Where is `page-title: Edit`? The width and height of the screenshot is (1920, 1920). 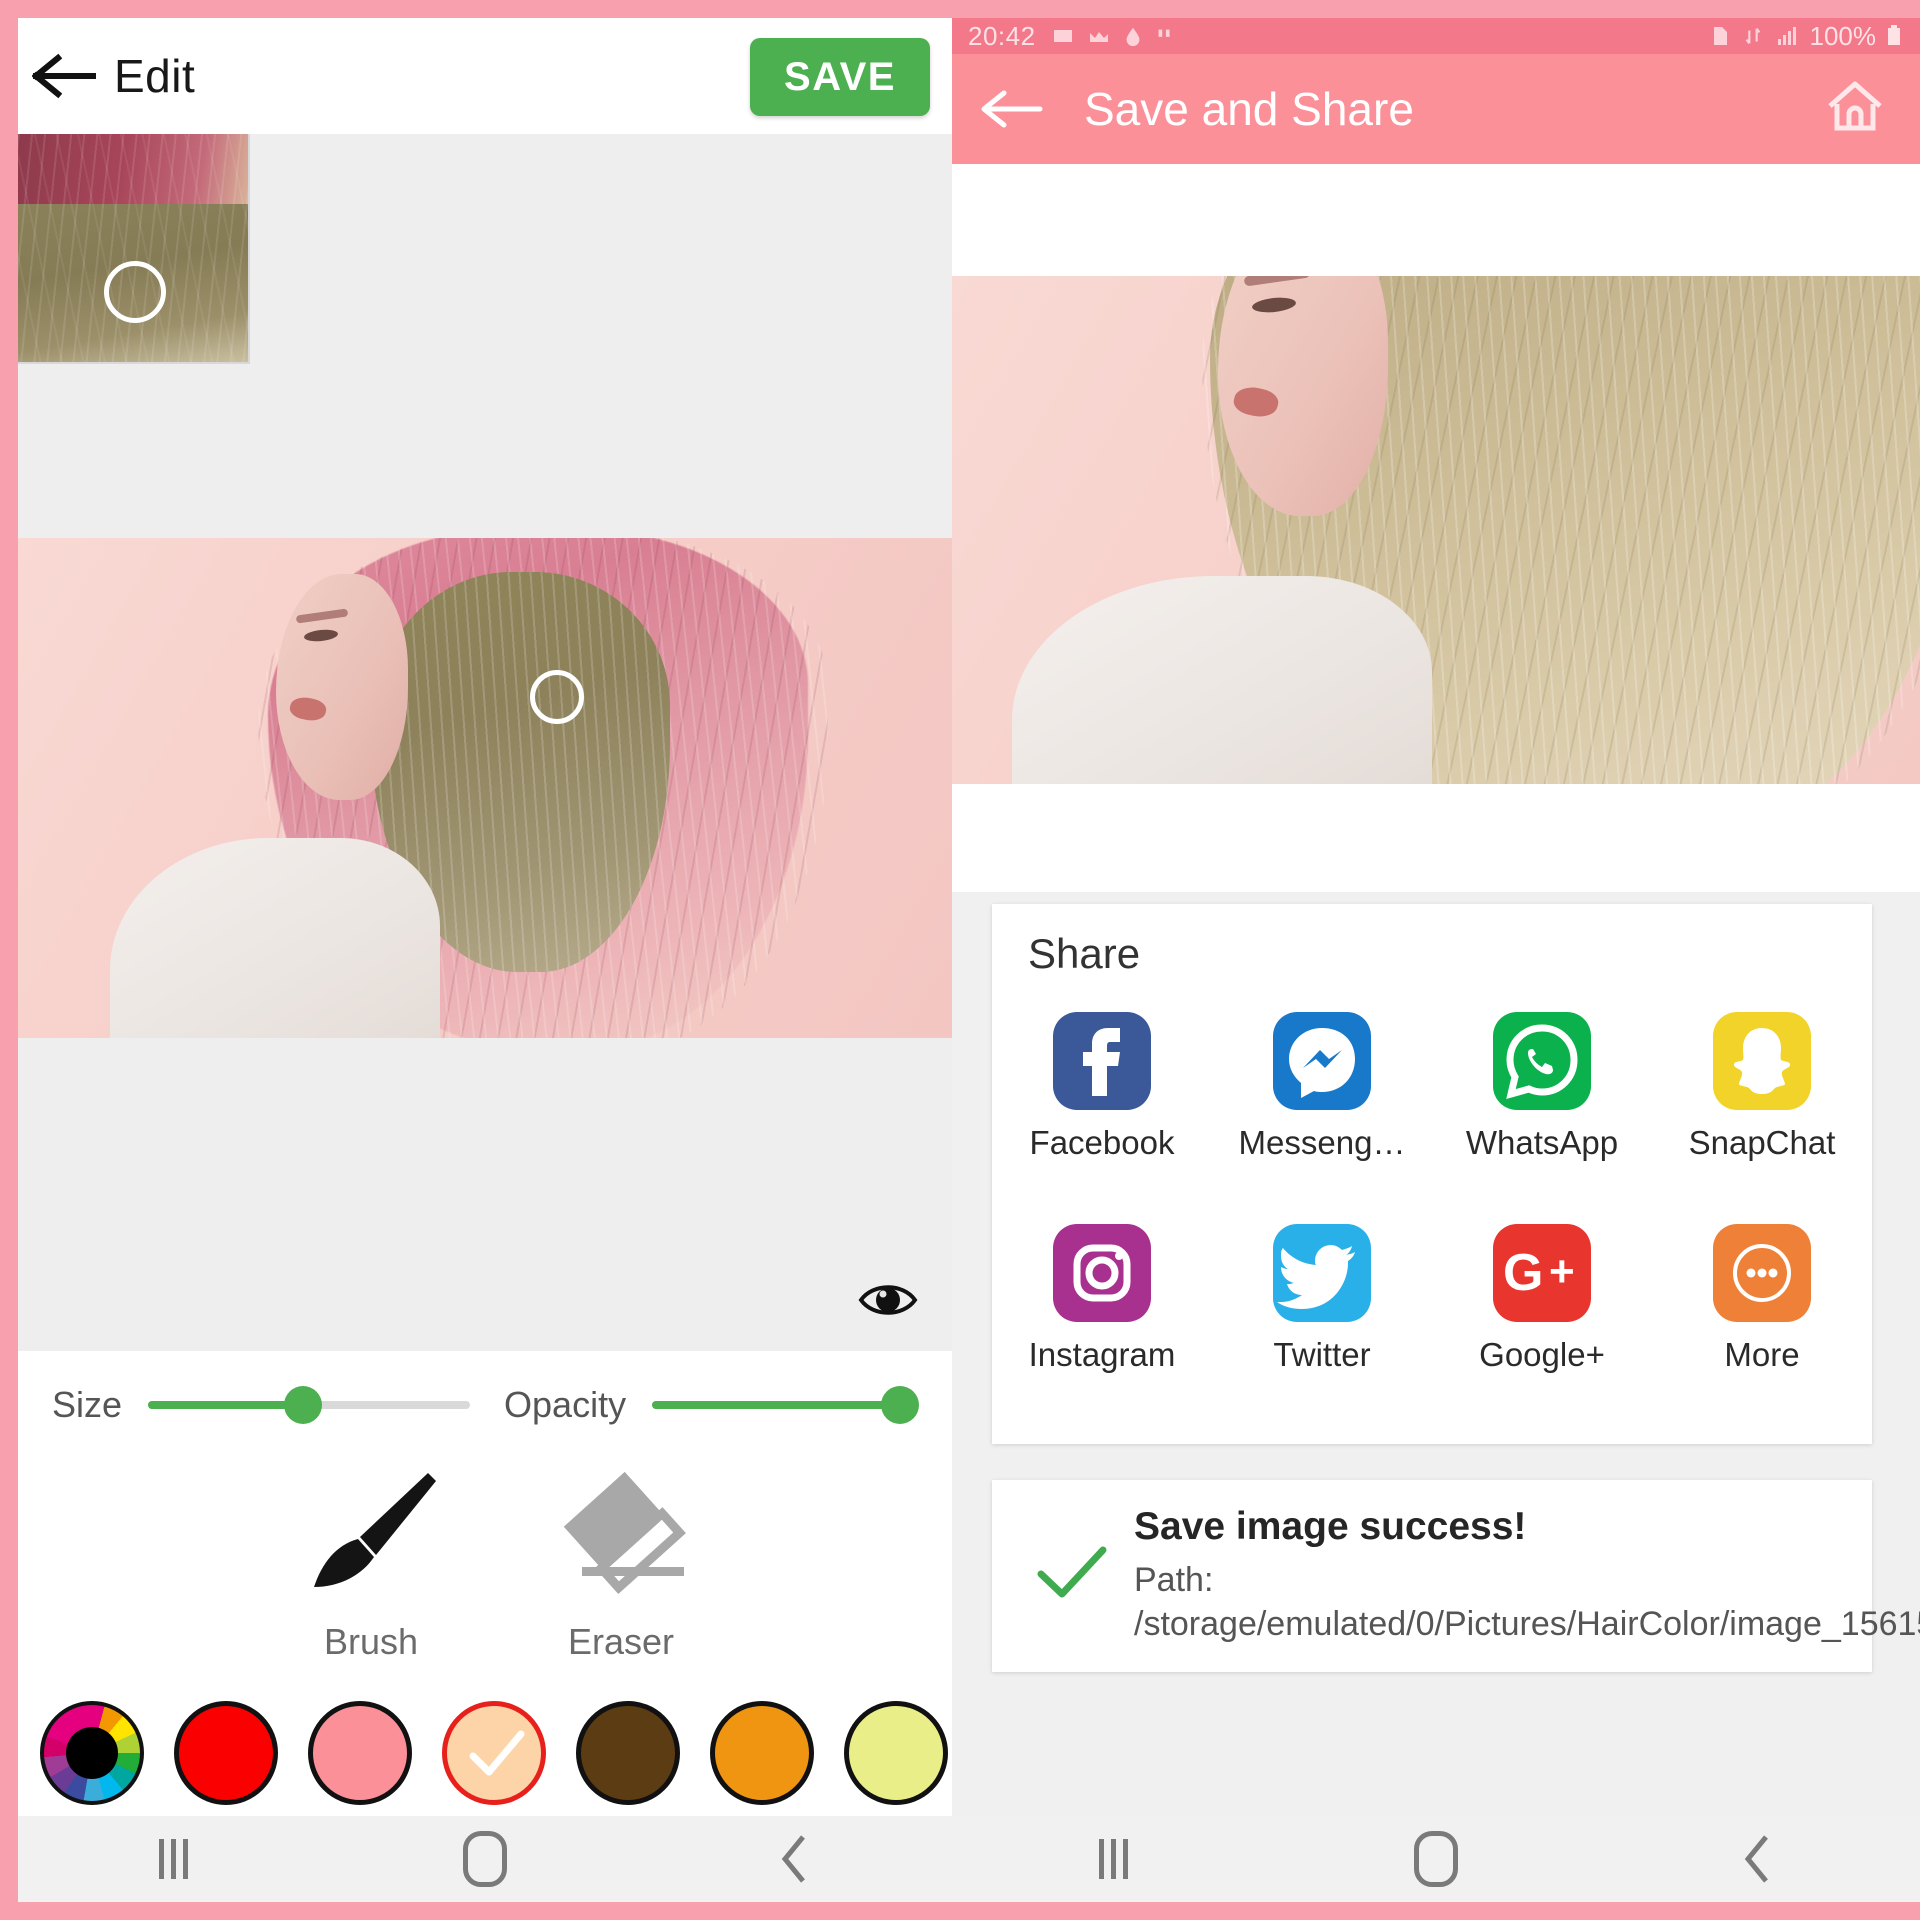
page-title: Edit is located at coordinates (155, 76).